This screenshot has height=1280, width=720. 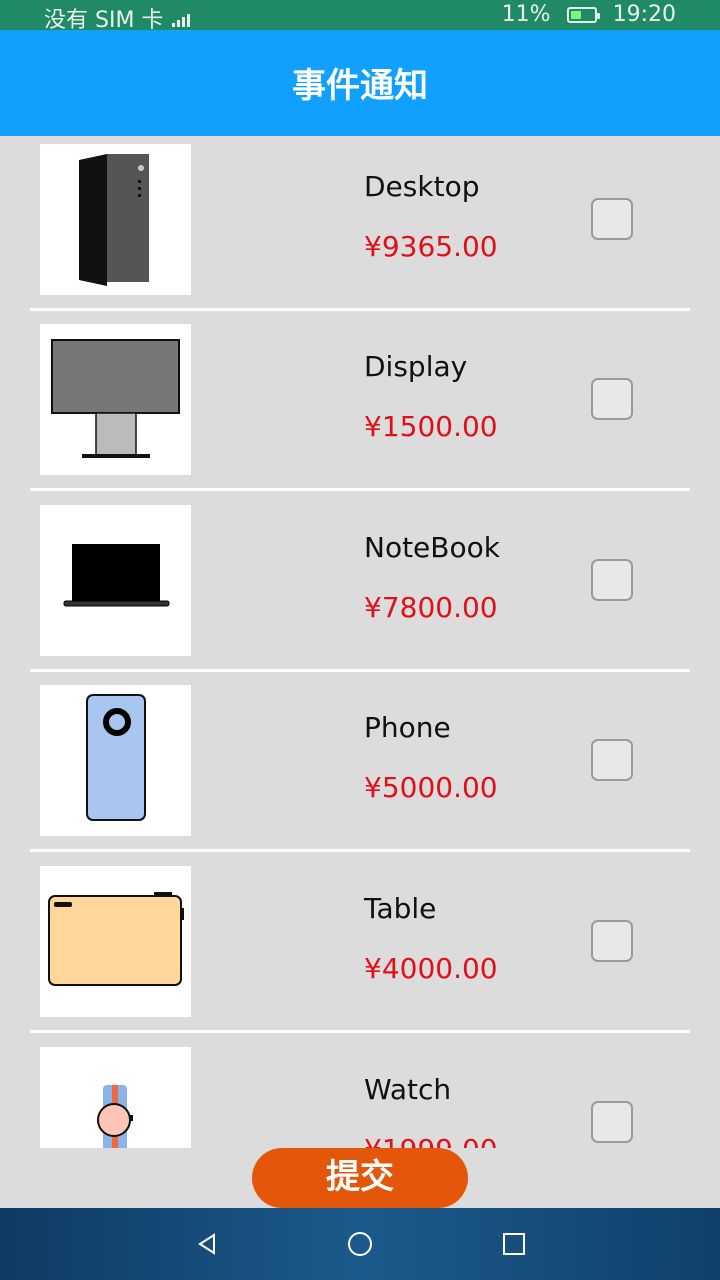 I want to click on list-item: Watch ¥1999.00, so click(x=360, y=1093).